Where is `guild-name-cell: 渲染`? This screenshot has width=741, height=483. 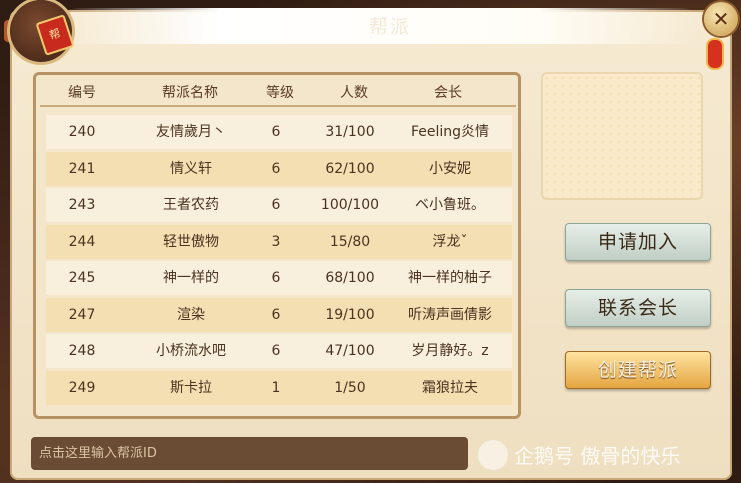
guild-name-cell: 渲染 is located at coordinates (191, 314).